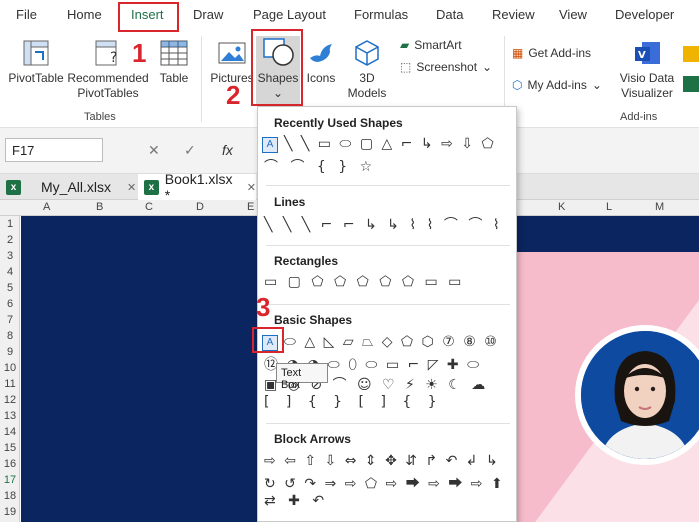 Image resolution: width=699 pixels, height=522 pixels. Describe the element at coordinates (321, 53) in the screenshot. I see `bird-icon` at that location.